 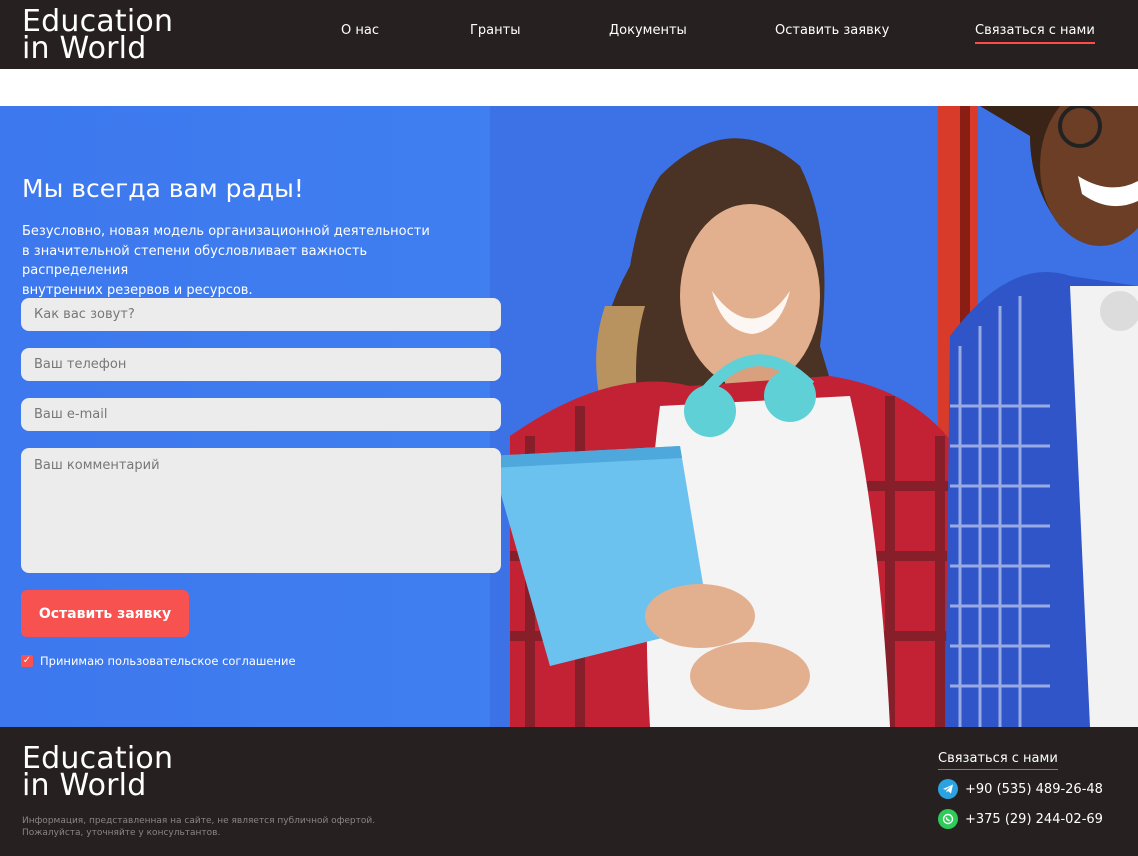 I want to click on submit-application-button: Оставить заявку, so click(x=105, y=613).